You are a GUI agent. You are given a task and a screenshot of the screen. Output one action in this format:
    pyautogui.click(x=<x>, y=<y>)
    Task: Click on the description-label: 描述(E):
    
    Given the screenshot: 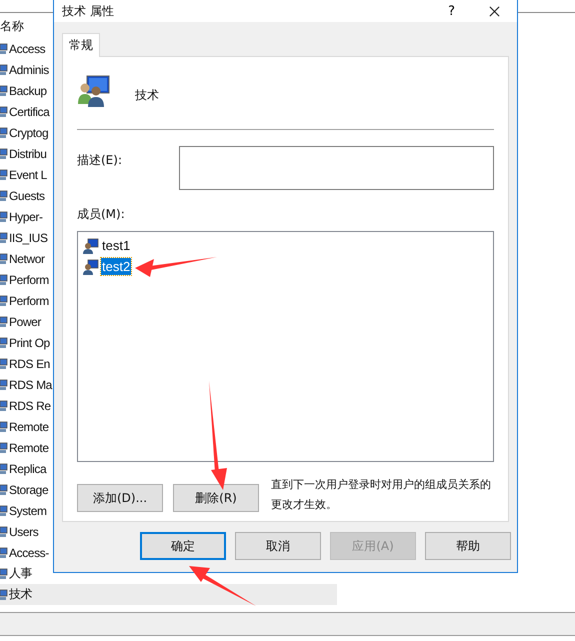 What is the action you would take?
    pyautogui.click(x=100, y=160)
    